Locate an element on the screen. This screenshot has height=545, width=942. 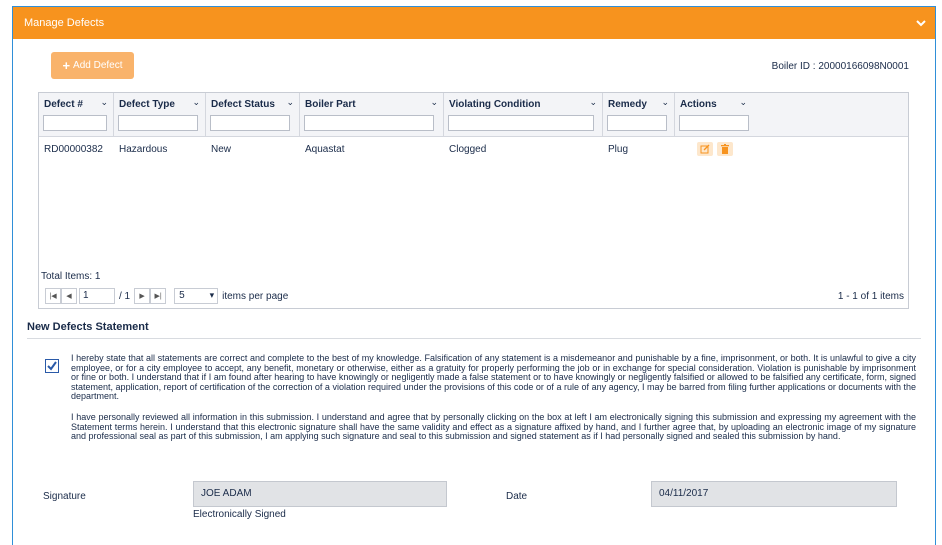
violating-condition-filter is located at coordinates (521, 123).